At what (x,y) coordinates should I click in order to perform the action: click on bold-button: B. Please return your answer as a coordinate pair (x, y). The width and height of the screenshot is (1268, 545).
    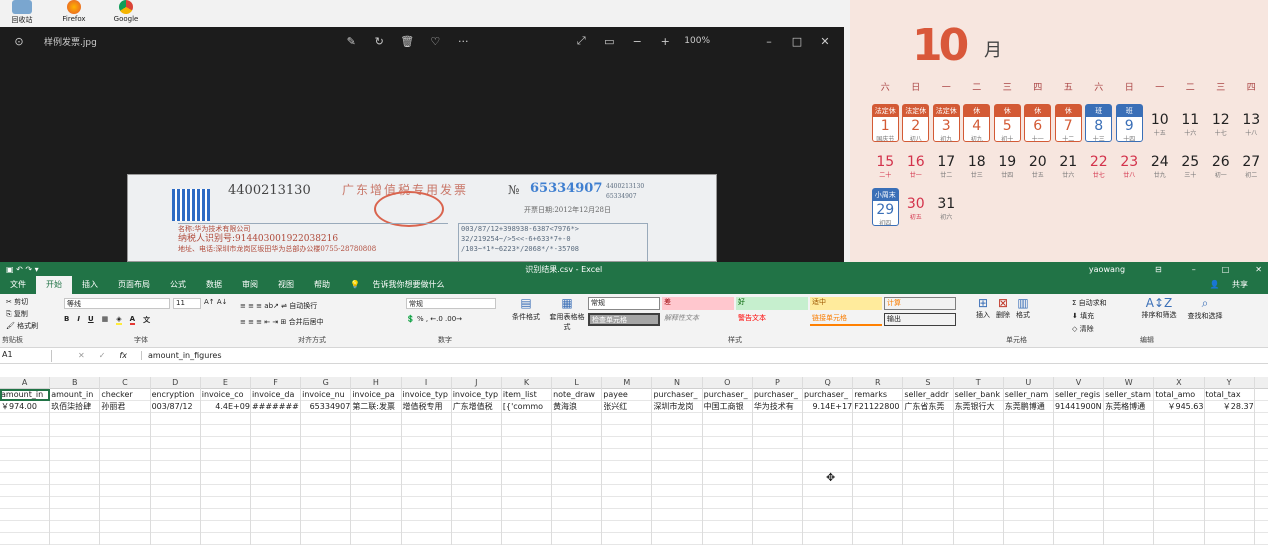
    Looking at the image, I should click on (66, 320).